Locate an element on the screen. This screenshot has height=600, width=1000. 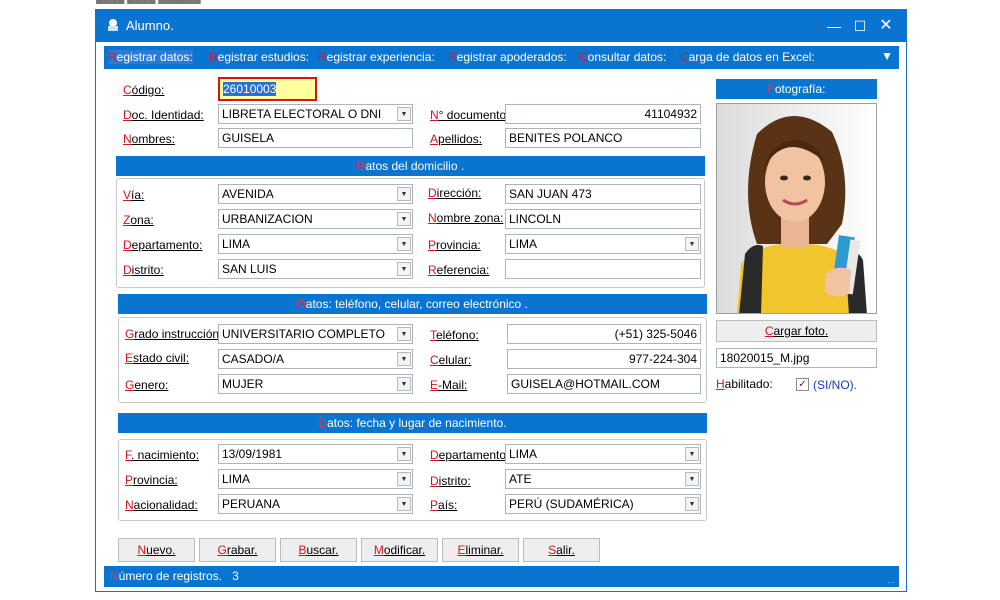
genero-label: Genero: is located at coordinates (147, 385).